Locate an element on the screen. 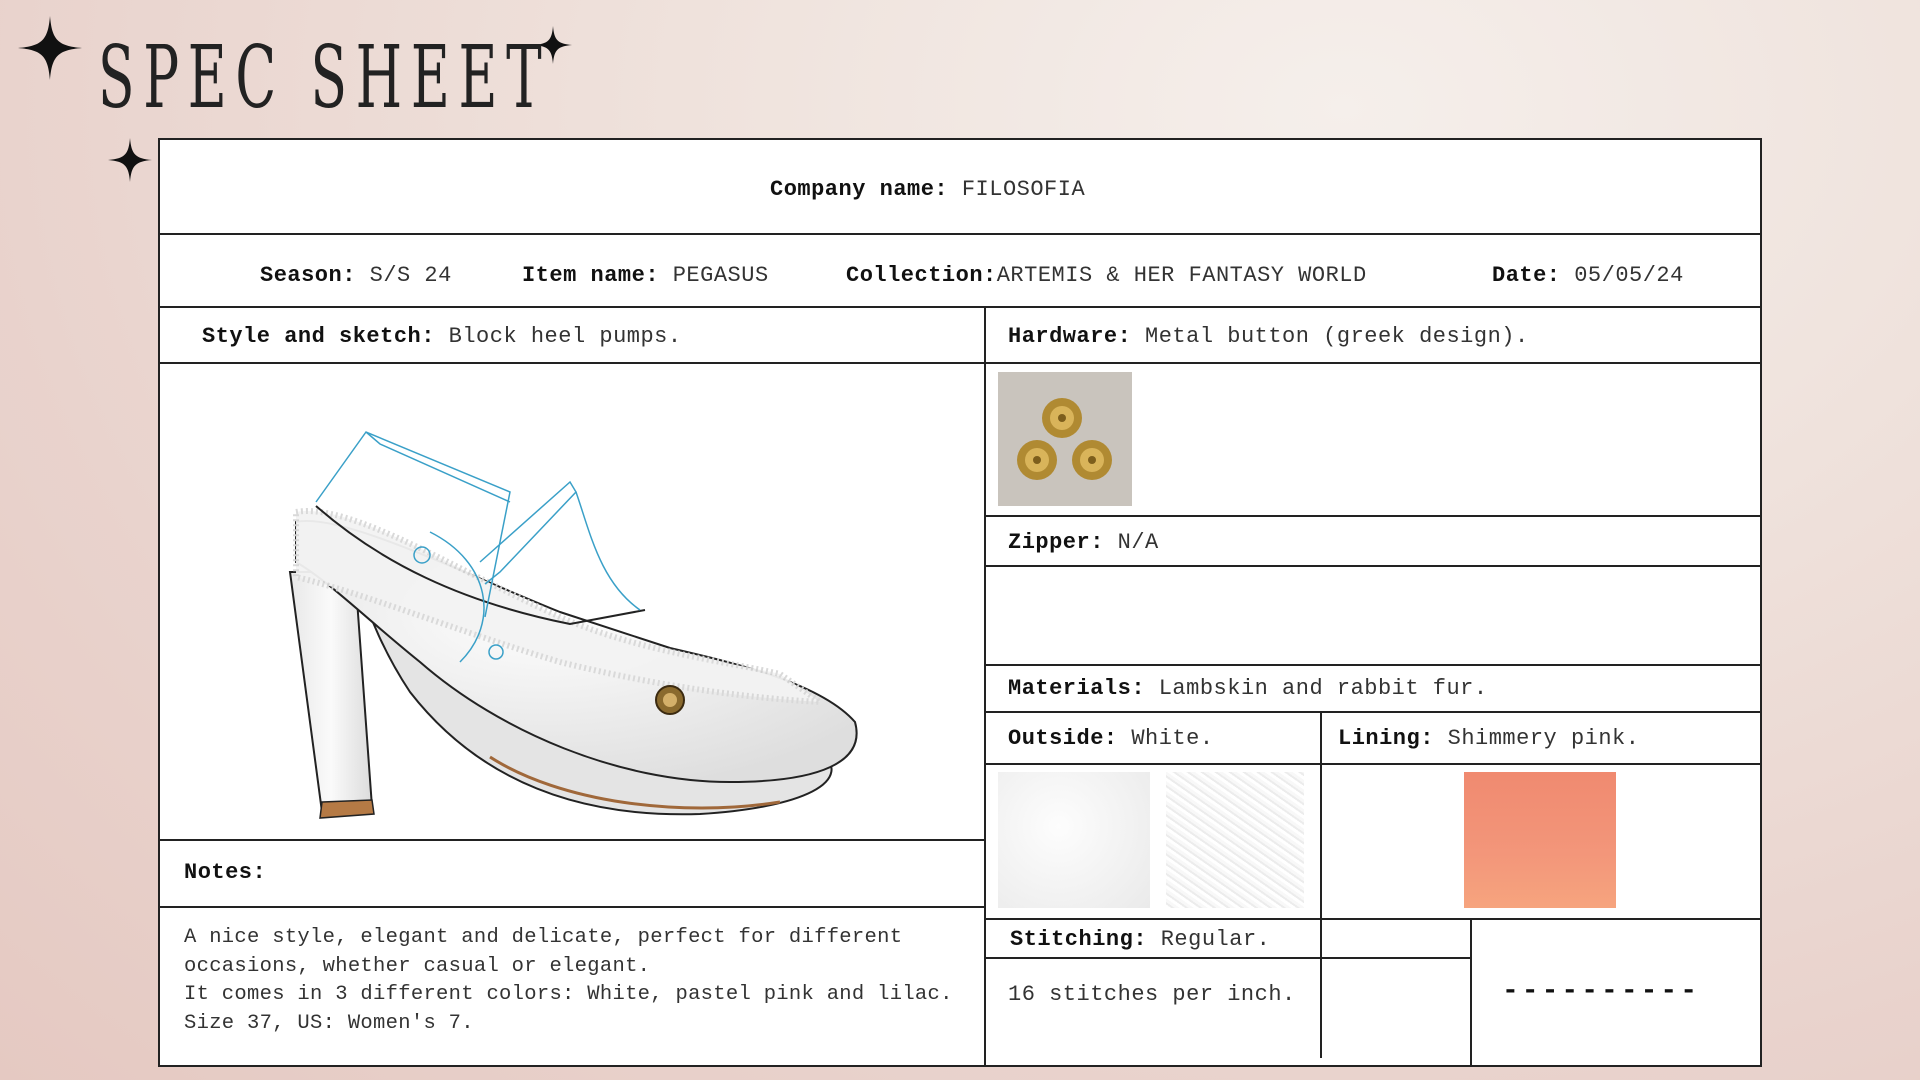 The width and height of the screenshot is (1920, 1080). date-field: Date: 05/05/24 is located at coordinates (1588, 275).